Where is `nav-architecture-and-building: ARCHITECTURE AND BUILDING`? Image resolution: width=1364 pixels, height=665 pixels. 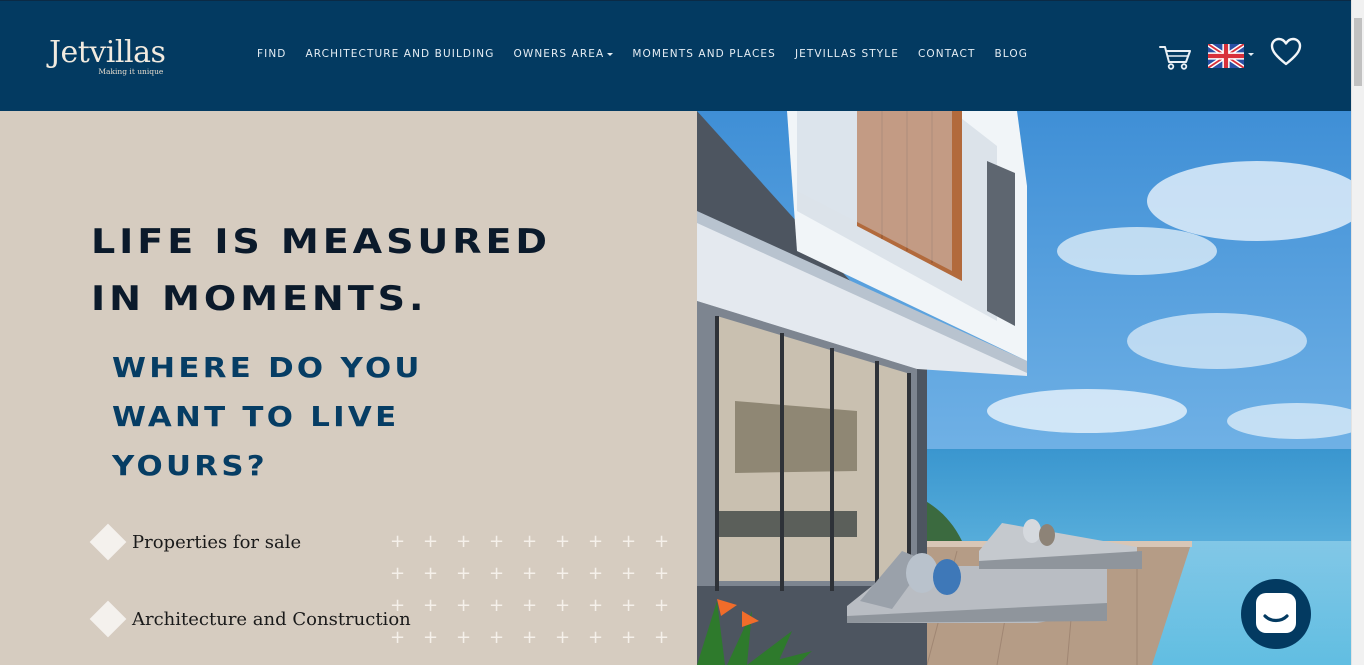
nav-architecture-and-building: ARCHITECTURE AND BUILDING is located at coordinates (399, 54).